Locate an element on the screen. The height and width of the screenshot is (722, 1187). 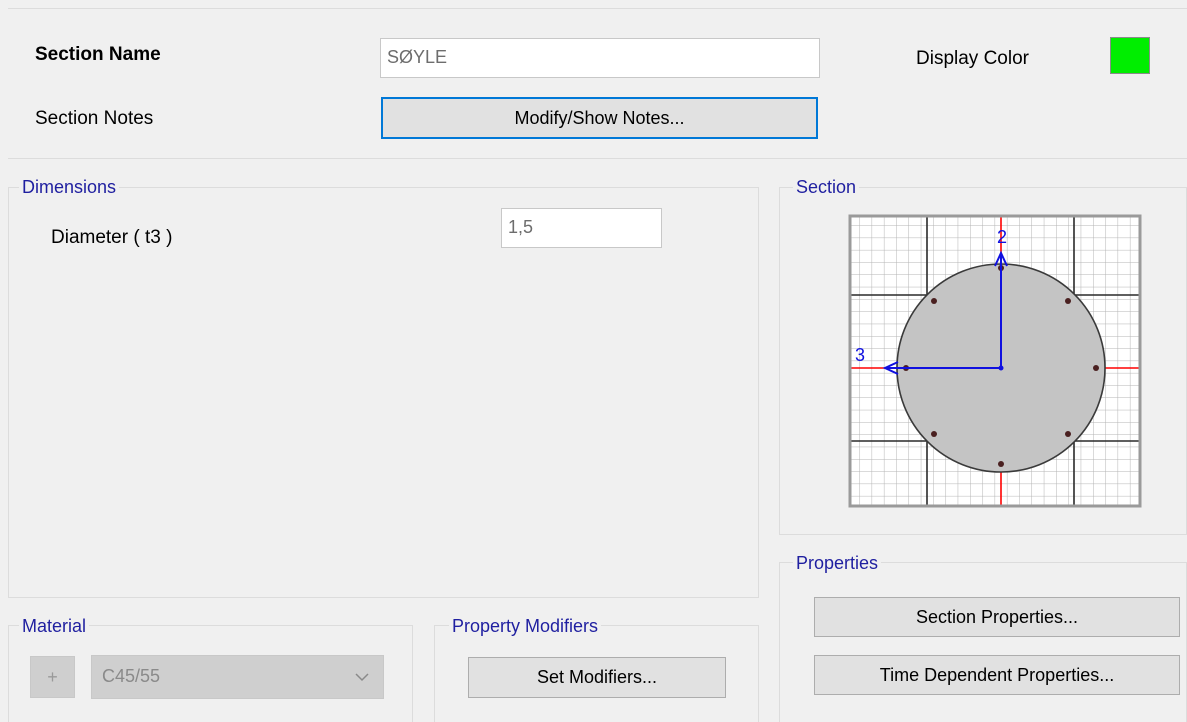
chevron-down-icon is located at coordinates (362, 677).